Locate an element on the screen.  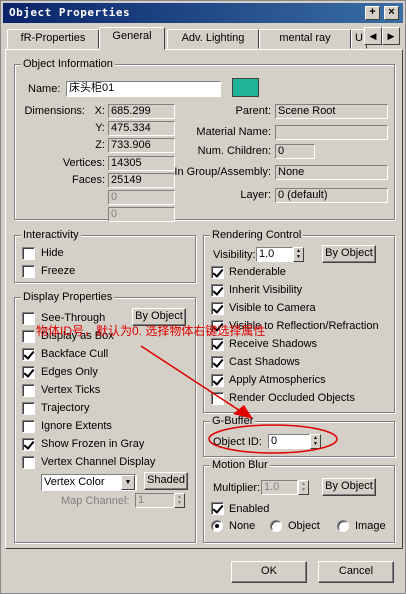
annotation-arrowhead-icon is located at coordinates (243, 412).